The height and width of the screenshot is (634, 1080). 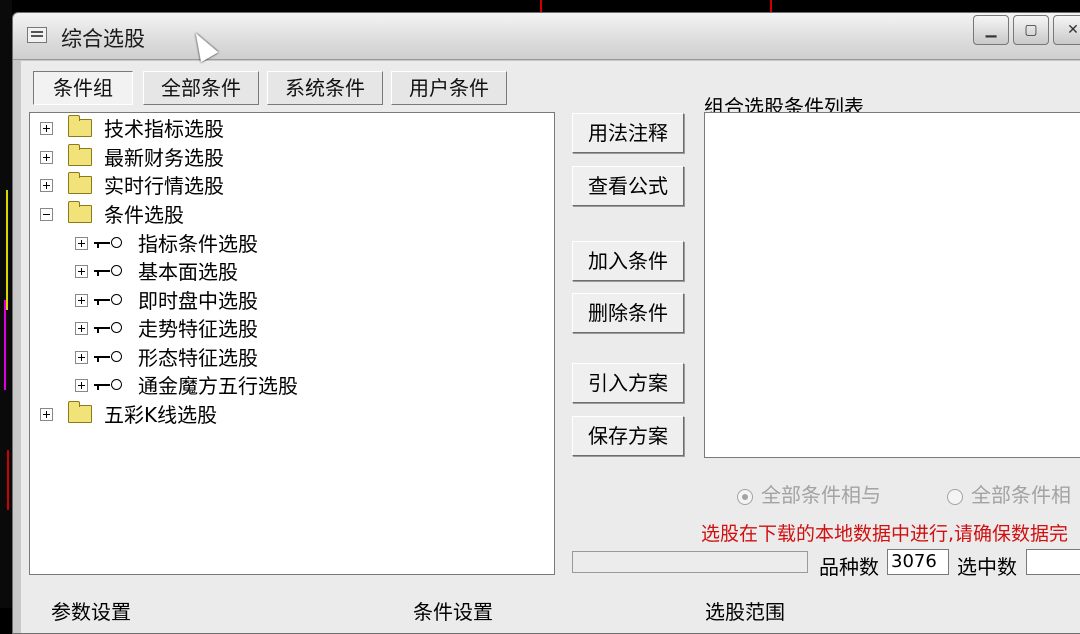 What do you see at coordinates (821, 495) in the screenshot?
I see `radio-label: 全部条件相与` at bounding box center [821, 495].